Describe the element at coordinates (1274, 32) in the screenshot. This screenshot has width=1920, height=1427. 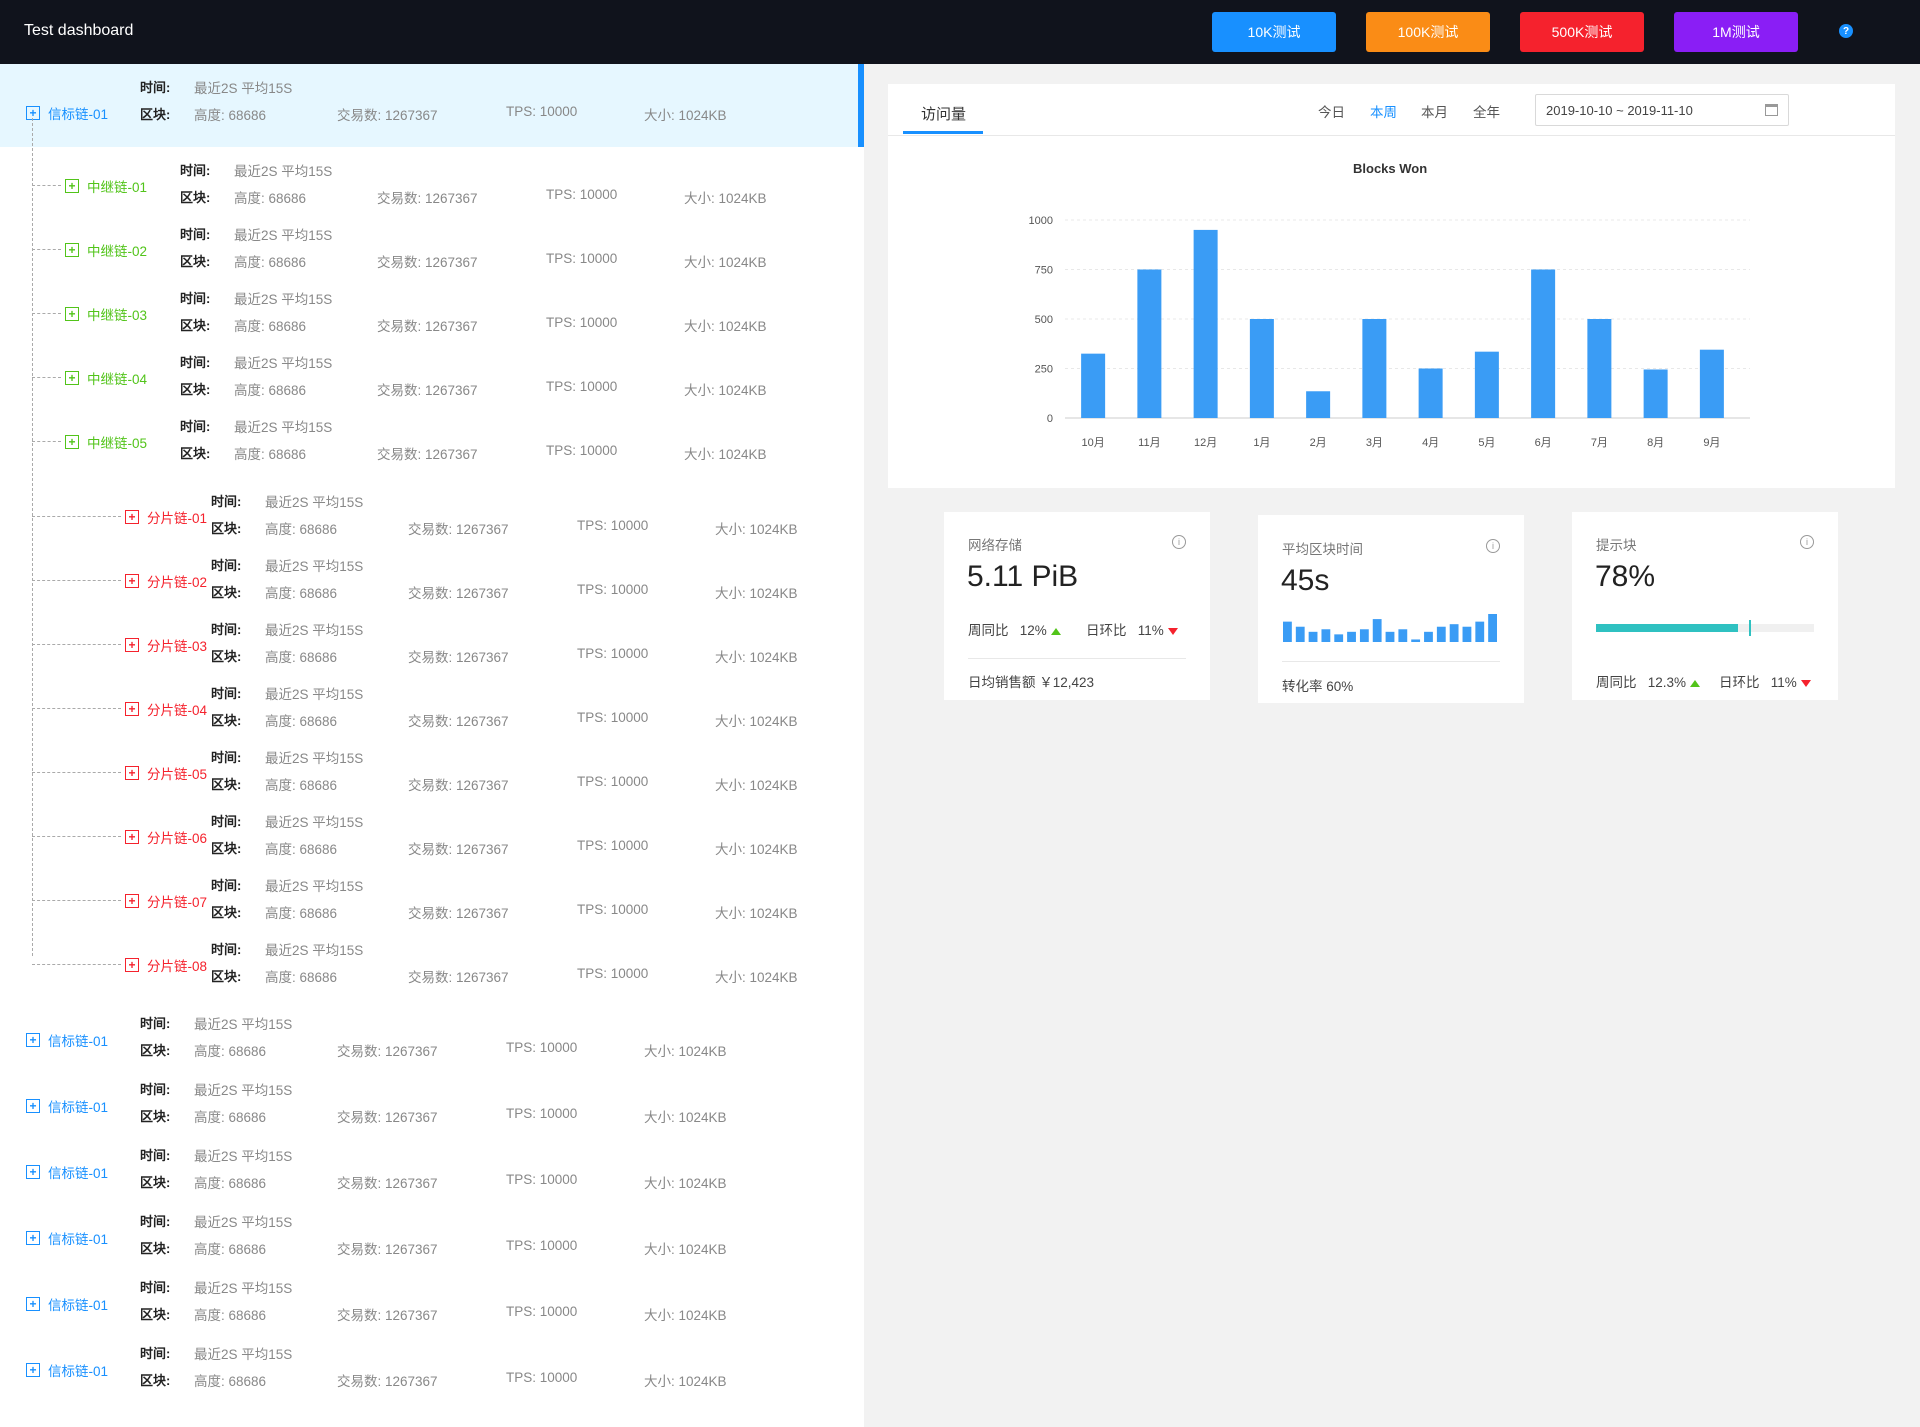
I see `test-10k-button: 10K测试` at that location.